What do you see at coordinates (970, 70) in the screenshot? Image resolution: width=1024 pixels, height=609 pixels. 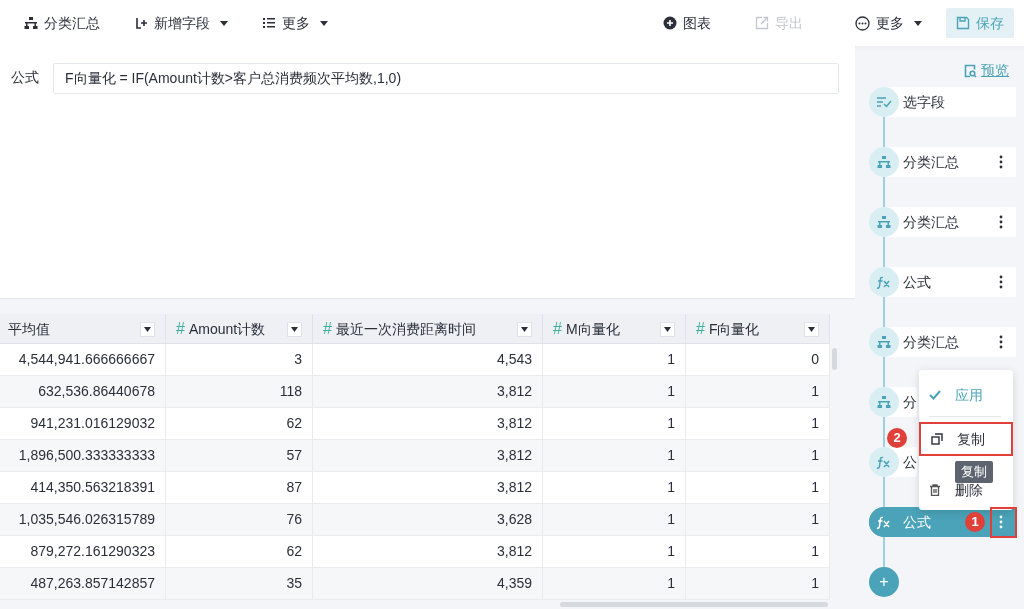 I see `preview-icon` at bounding box center [970, 70].